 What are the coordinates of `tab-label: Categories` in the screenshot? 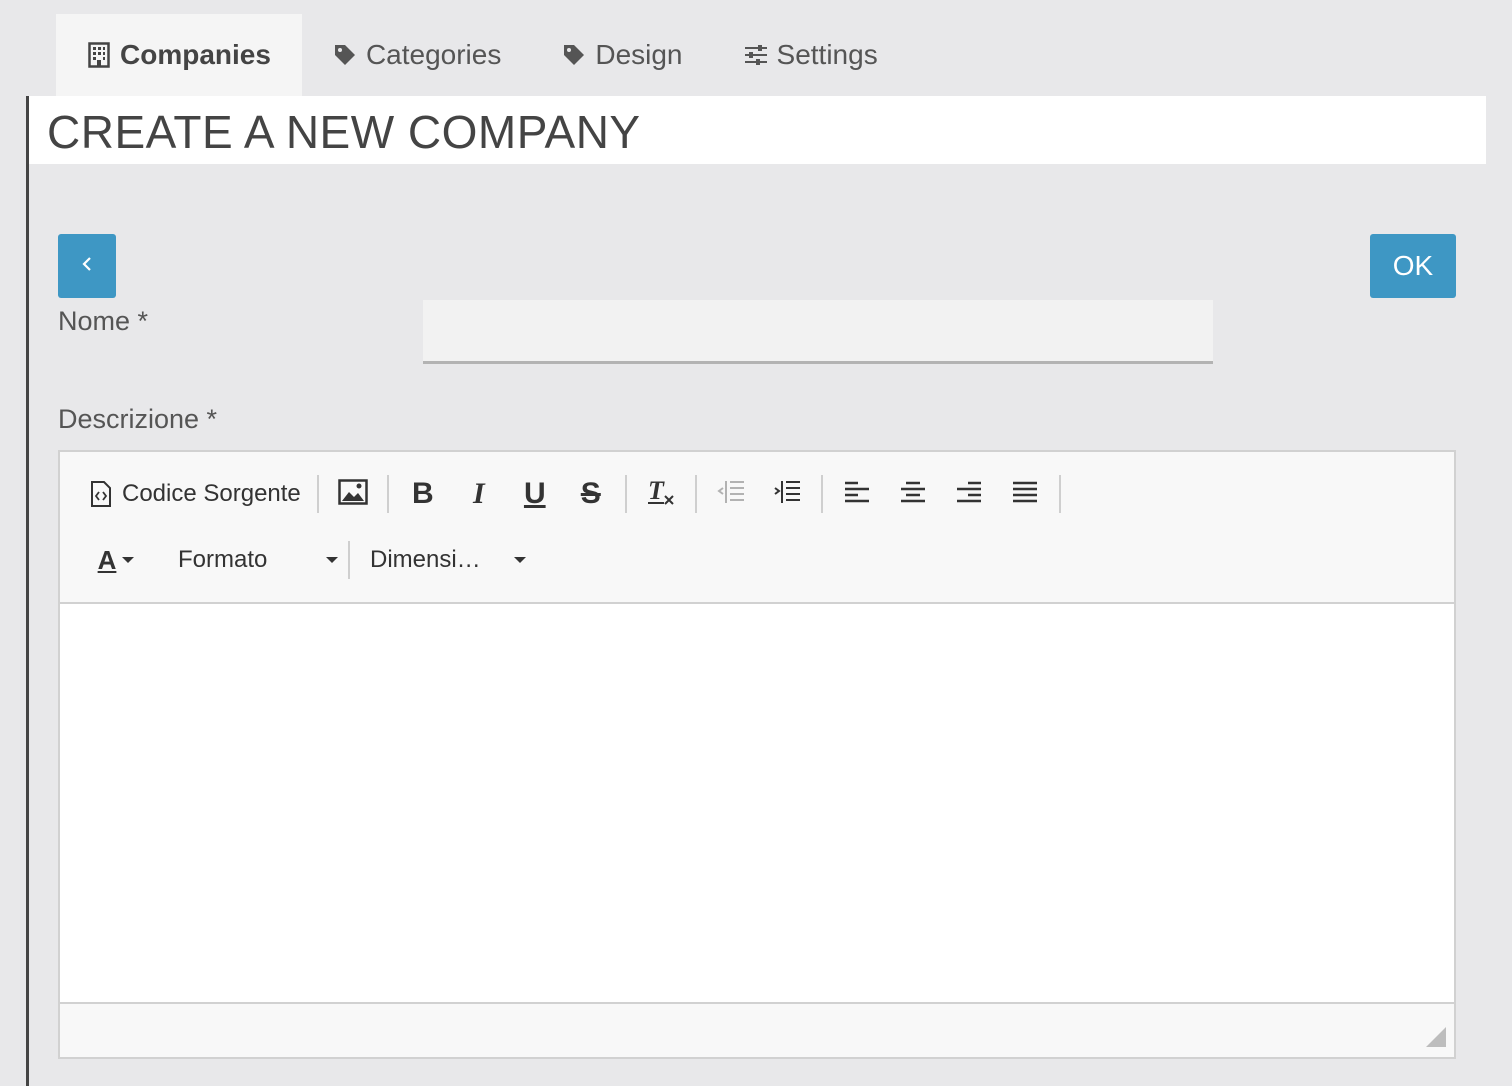 It's located at (433, 54).